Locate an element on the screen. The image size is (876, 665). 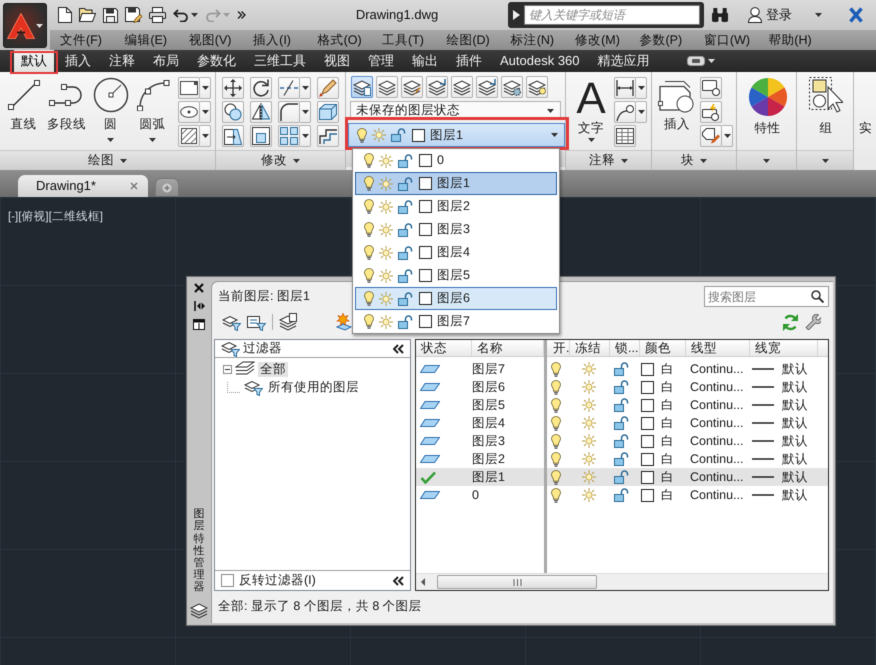
leader-tool-button is located at coordinates (625, 112).